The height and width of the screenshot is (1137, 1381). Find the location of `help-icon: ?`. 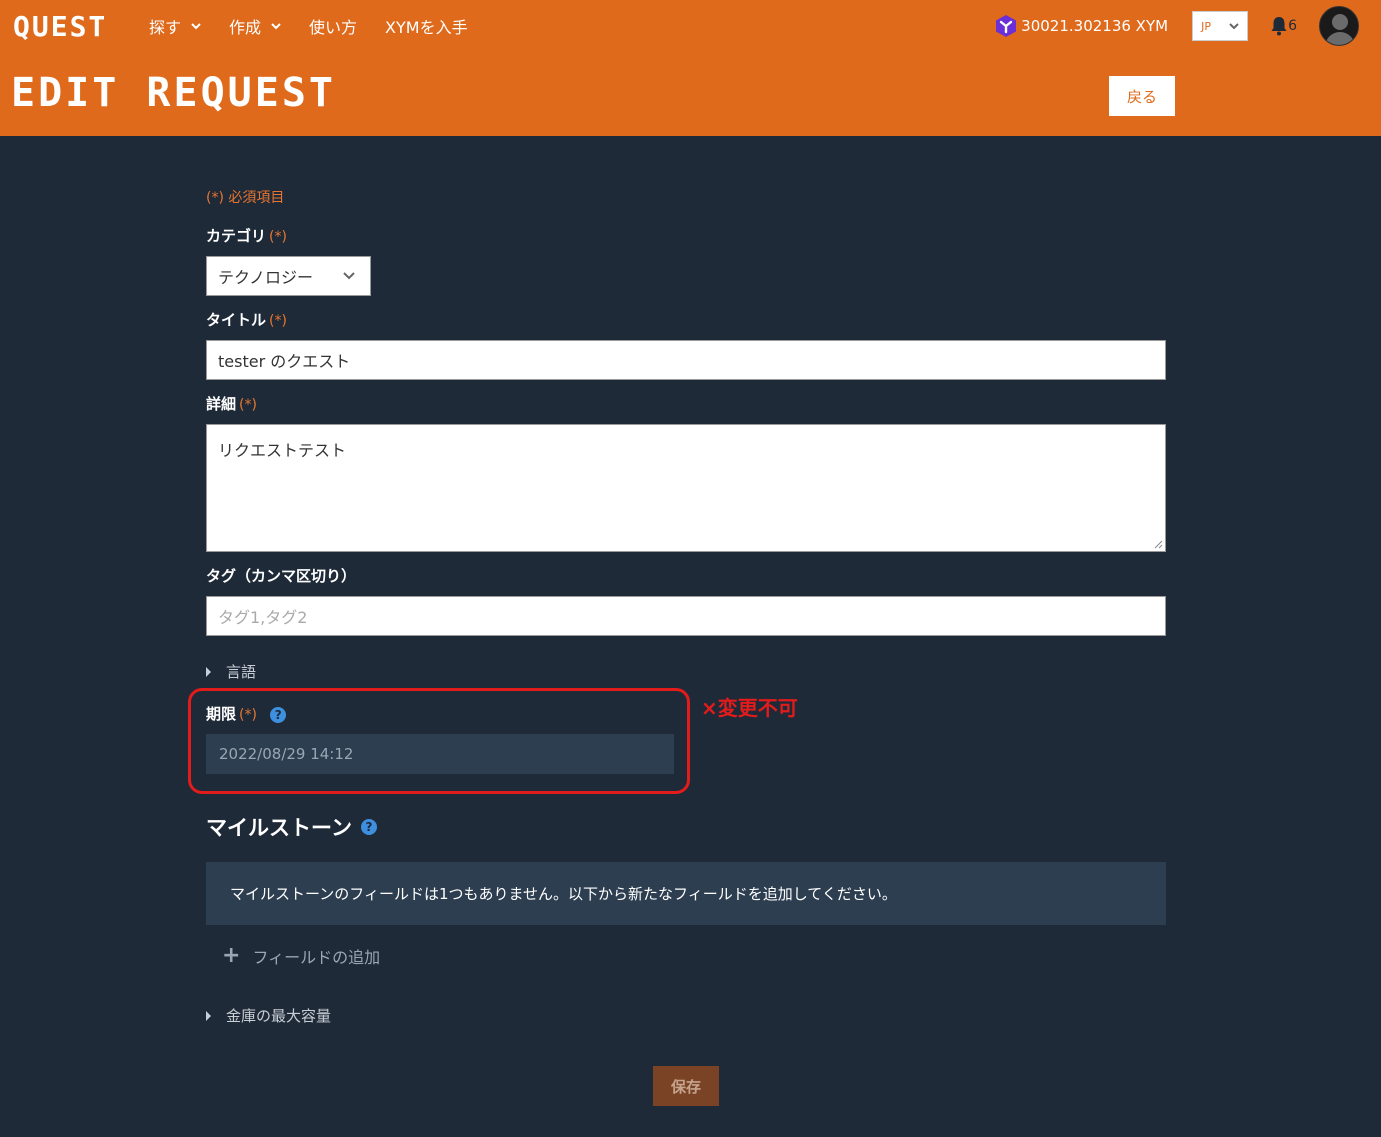

help-icon: ? is located at coordinates (368, 827).